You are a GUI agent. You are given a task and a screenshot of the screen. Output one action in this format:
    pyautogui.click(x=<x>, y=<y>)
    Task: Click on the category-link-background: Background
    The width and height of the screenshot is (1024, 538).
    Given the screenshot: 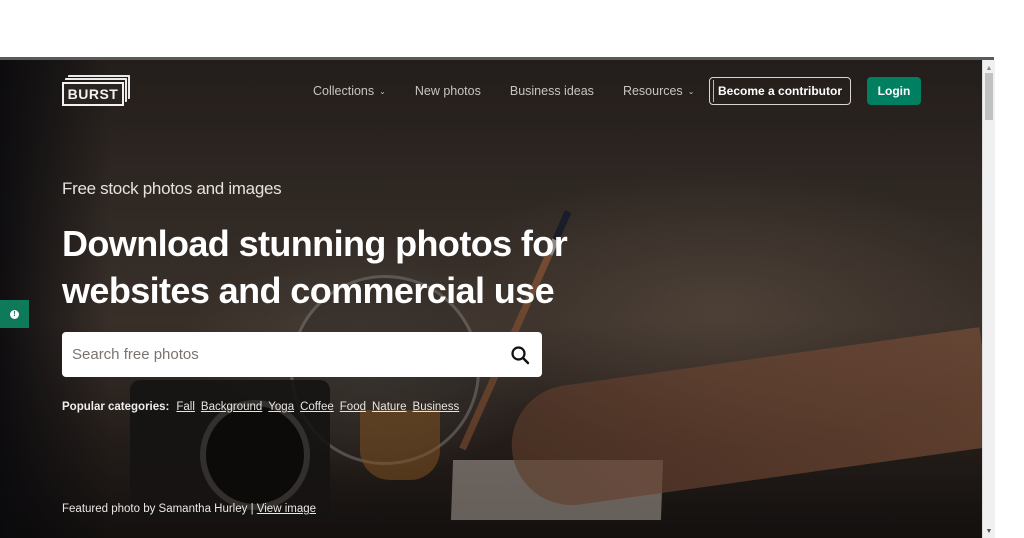 What is the action you would take?
    pyautogui.click(x=231, y=407)
    